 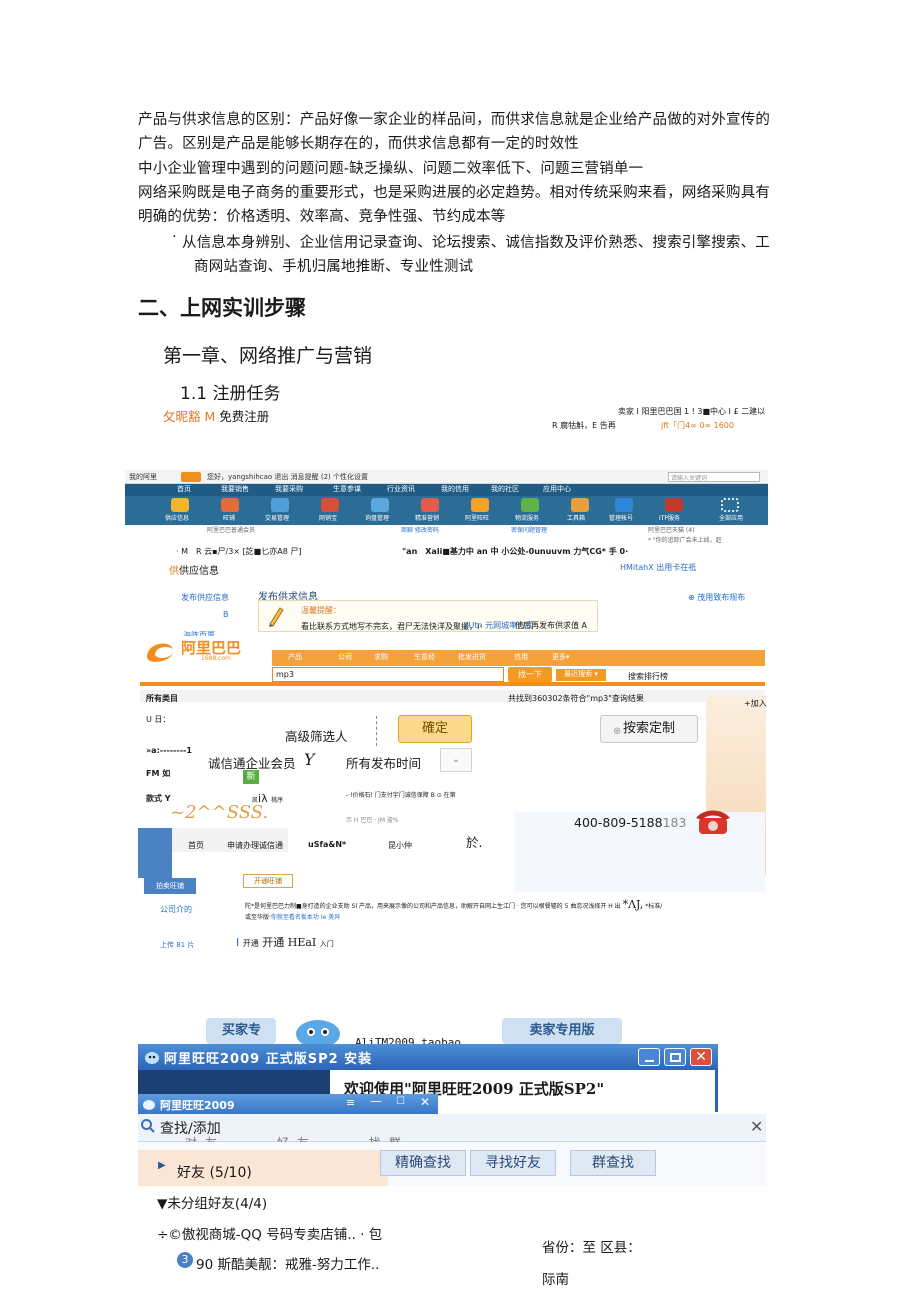 What do you see at coordinates (521, 657) in the screenshot?
I see `tab-credit: 信用` at bounding box center [521, 657].